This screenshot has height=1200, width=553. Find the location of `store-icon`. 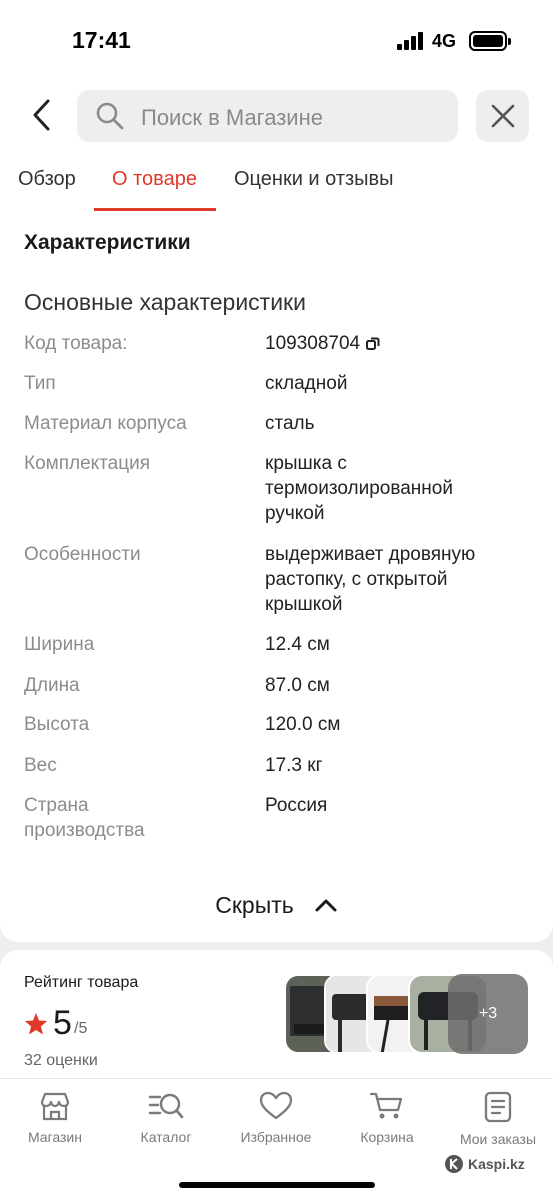

store-icon is located at coordinates (55, 1106).